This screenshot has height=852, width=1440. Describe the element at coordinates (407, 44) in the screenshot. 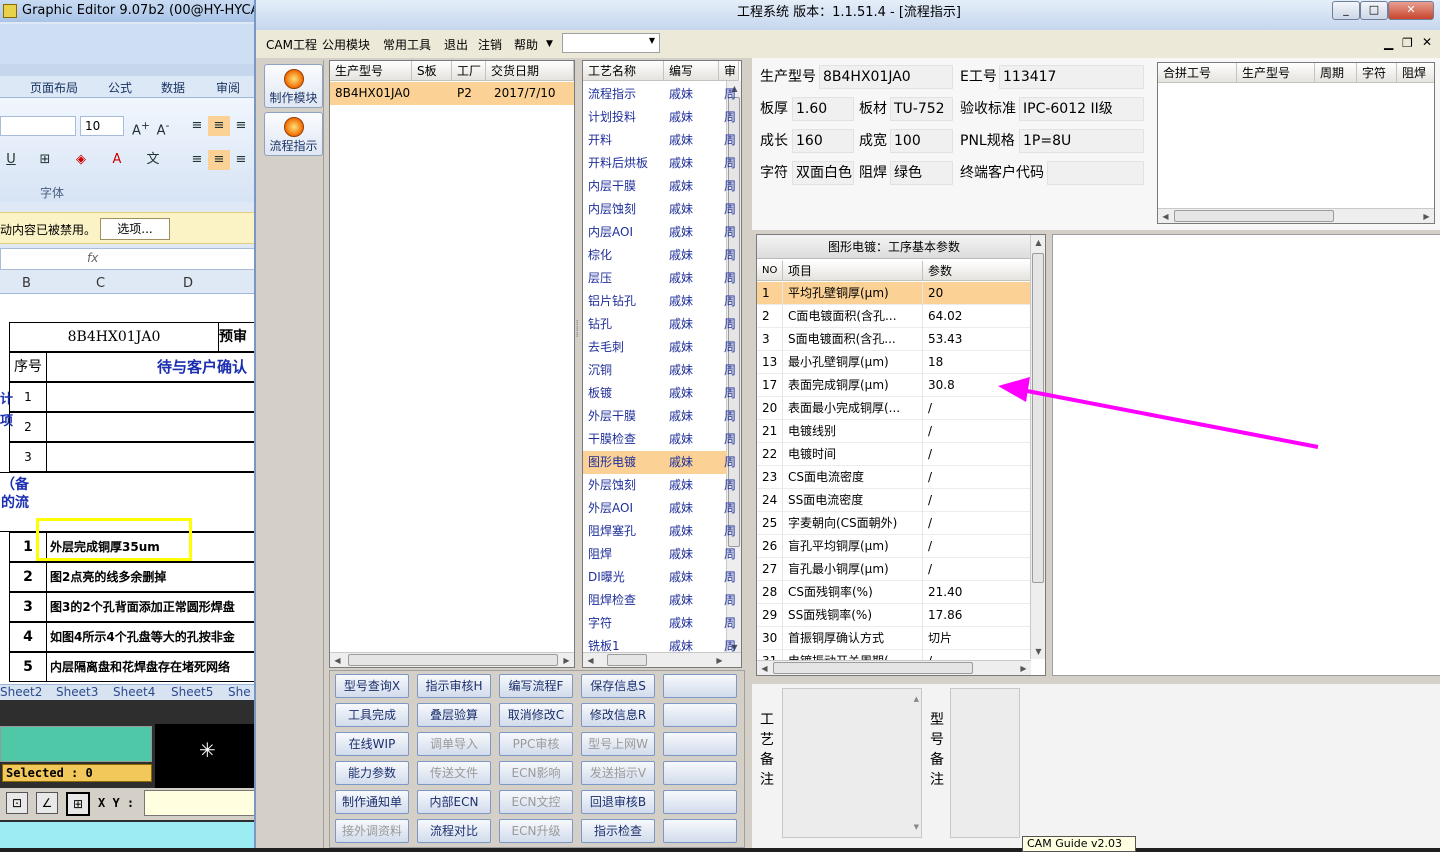

I see `menu-tools: 常用工具` at that location.